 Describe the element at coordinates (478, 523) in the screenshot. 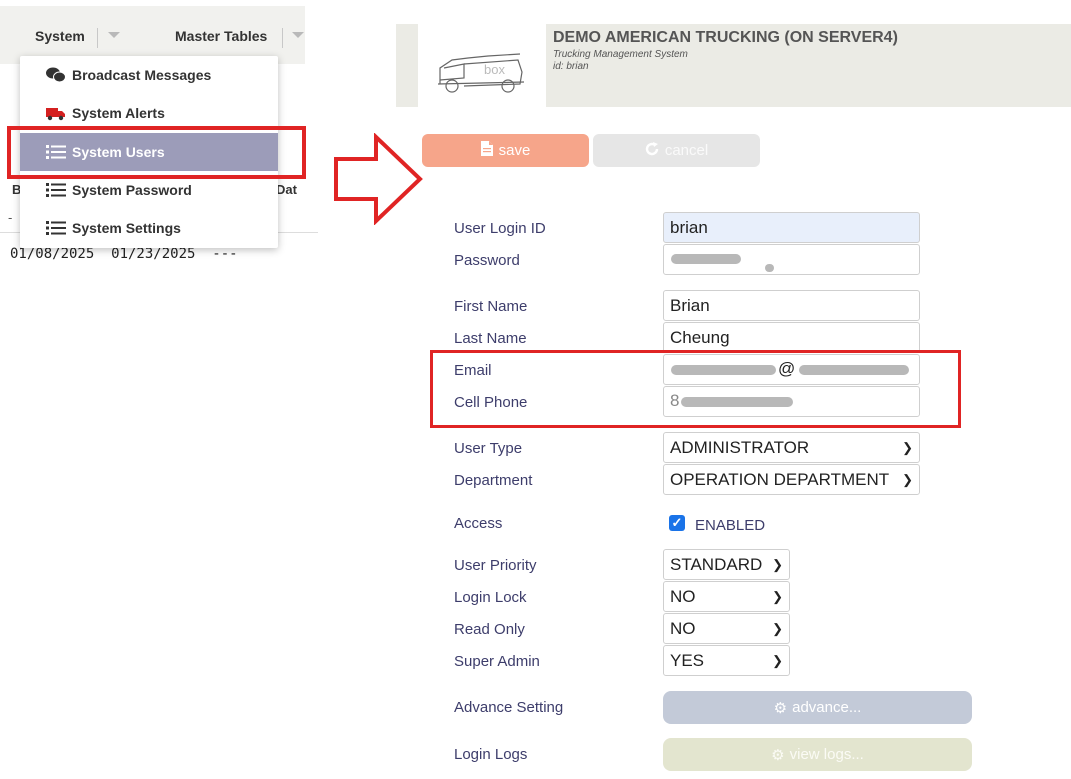

I see `access-label: Access` at that location.